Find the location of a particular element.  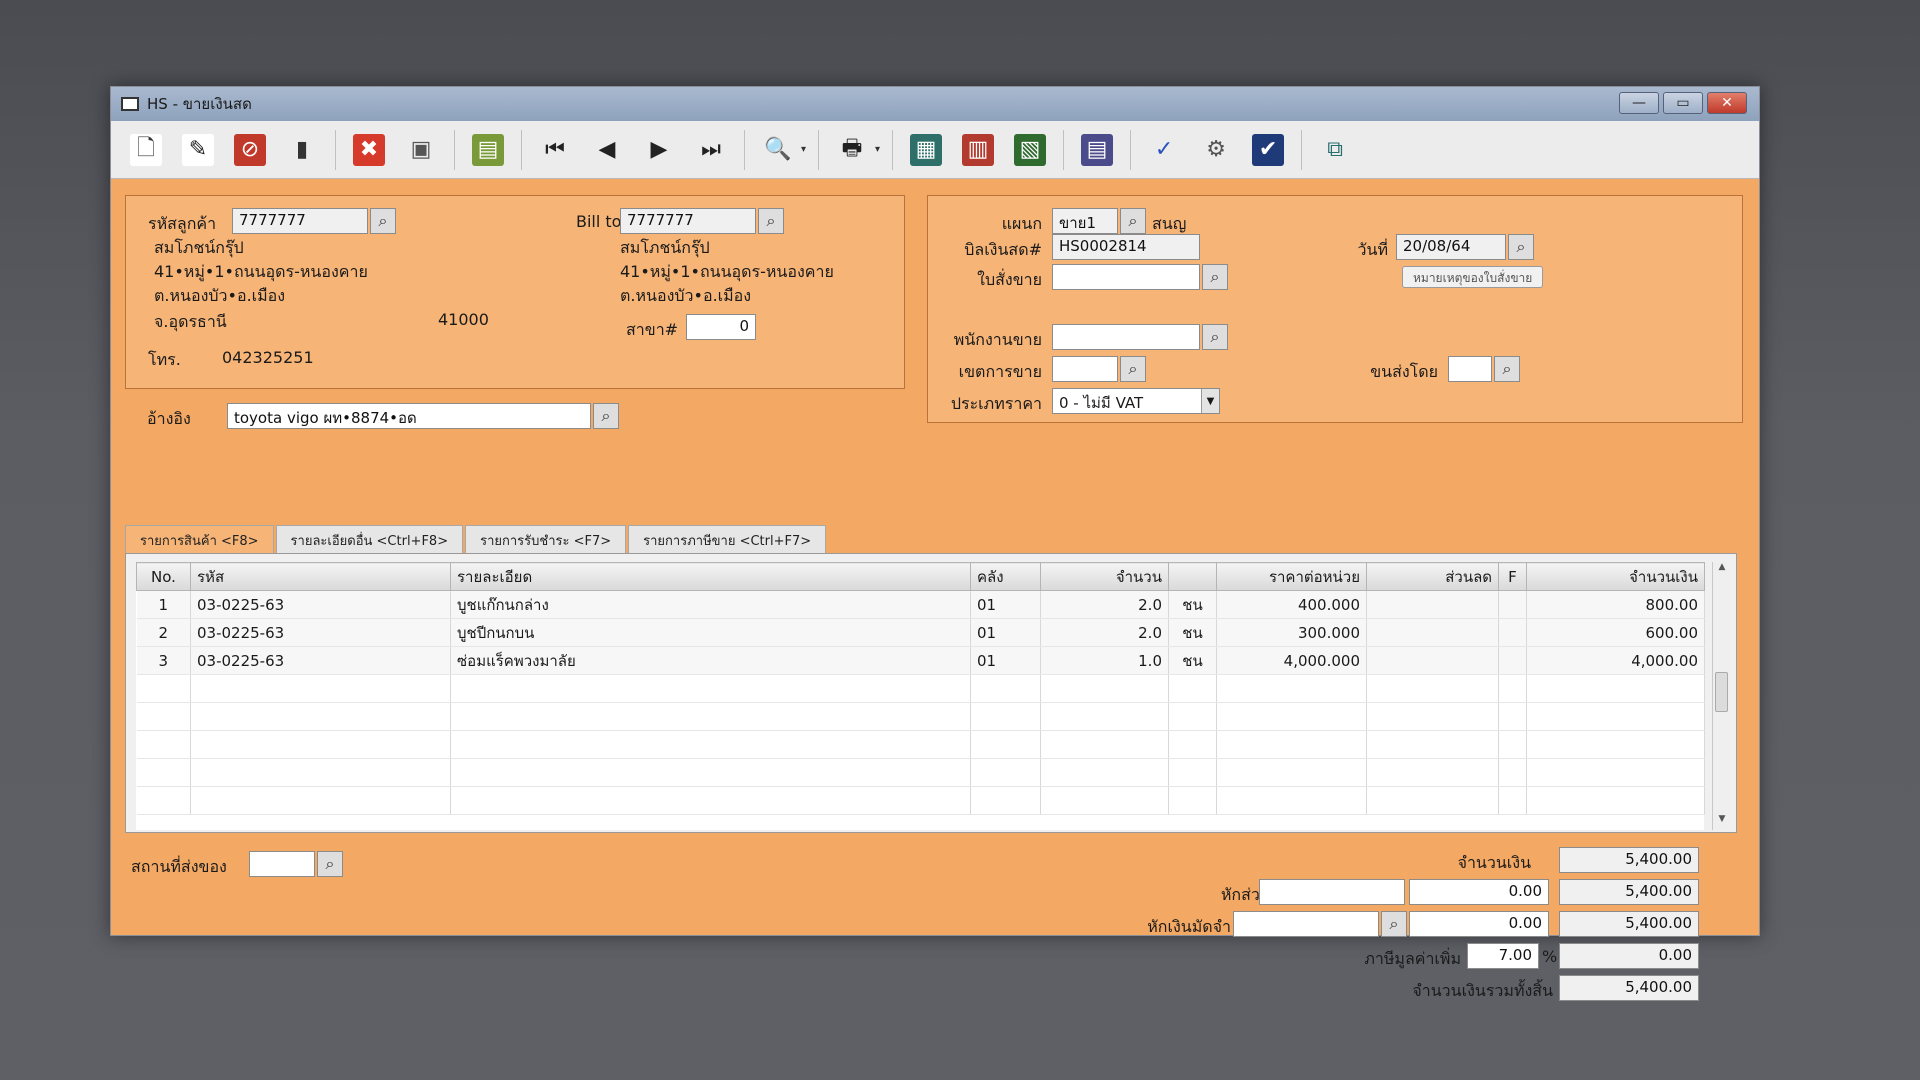

deposit-search-icon: ⌕ is located at coordinates (1394, 924).